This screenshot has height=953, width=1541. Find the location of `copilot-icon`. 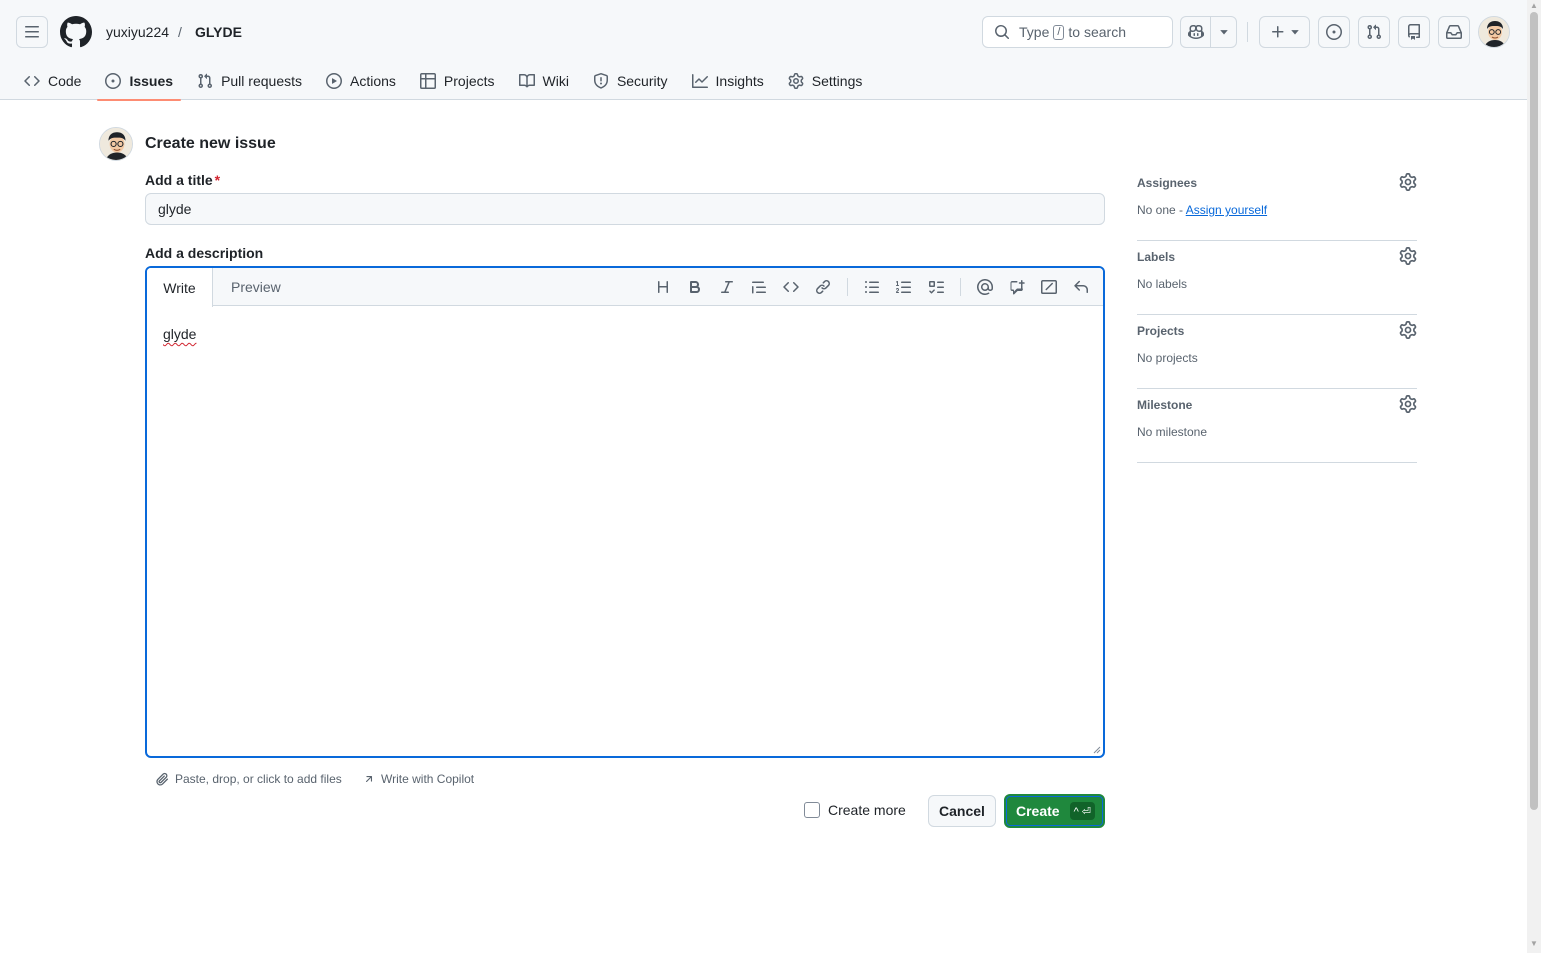

copilot-icon is located at coordinates (1195, 32).